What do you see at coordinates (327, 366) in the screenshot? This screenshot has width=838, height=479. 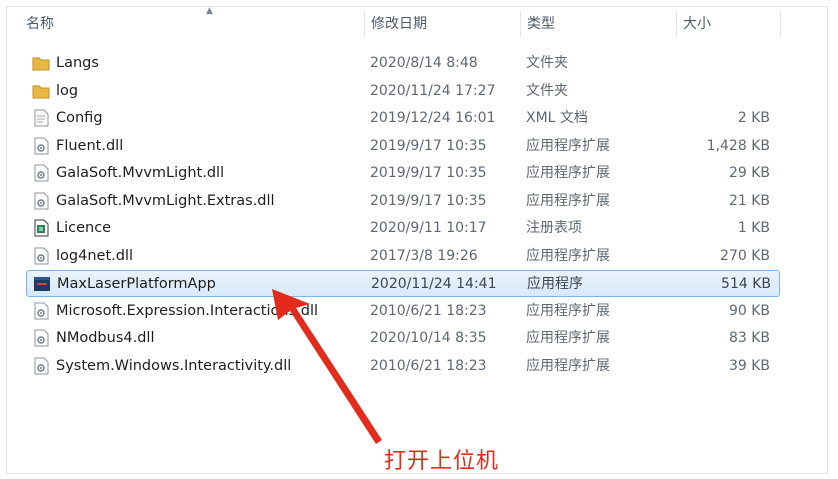 I see `annotation-arrow` at bounding box center [327, 366].